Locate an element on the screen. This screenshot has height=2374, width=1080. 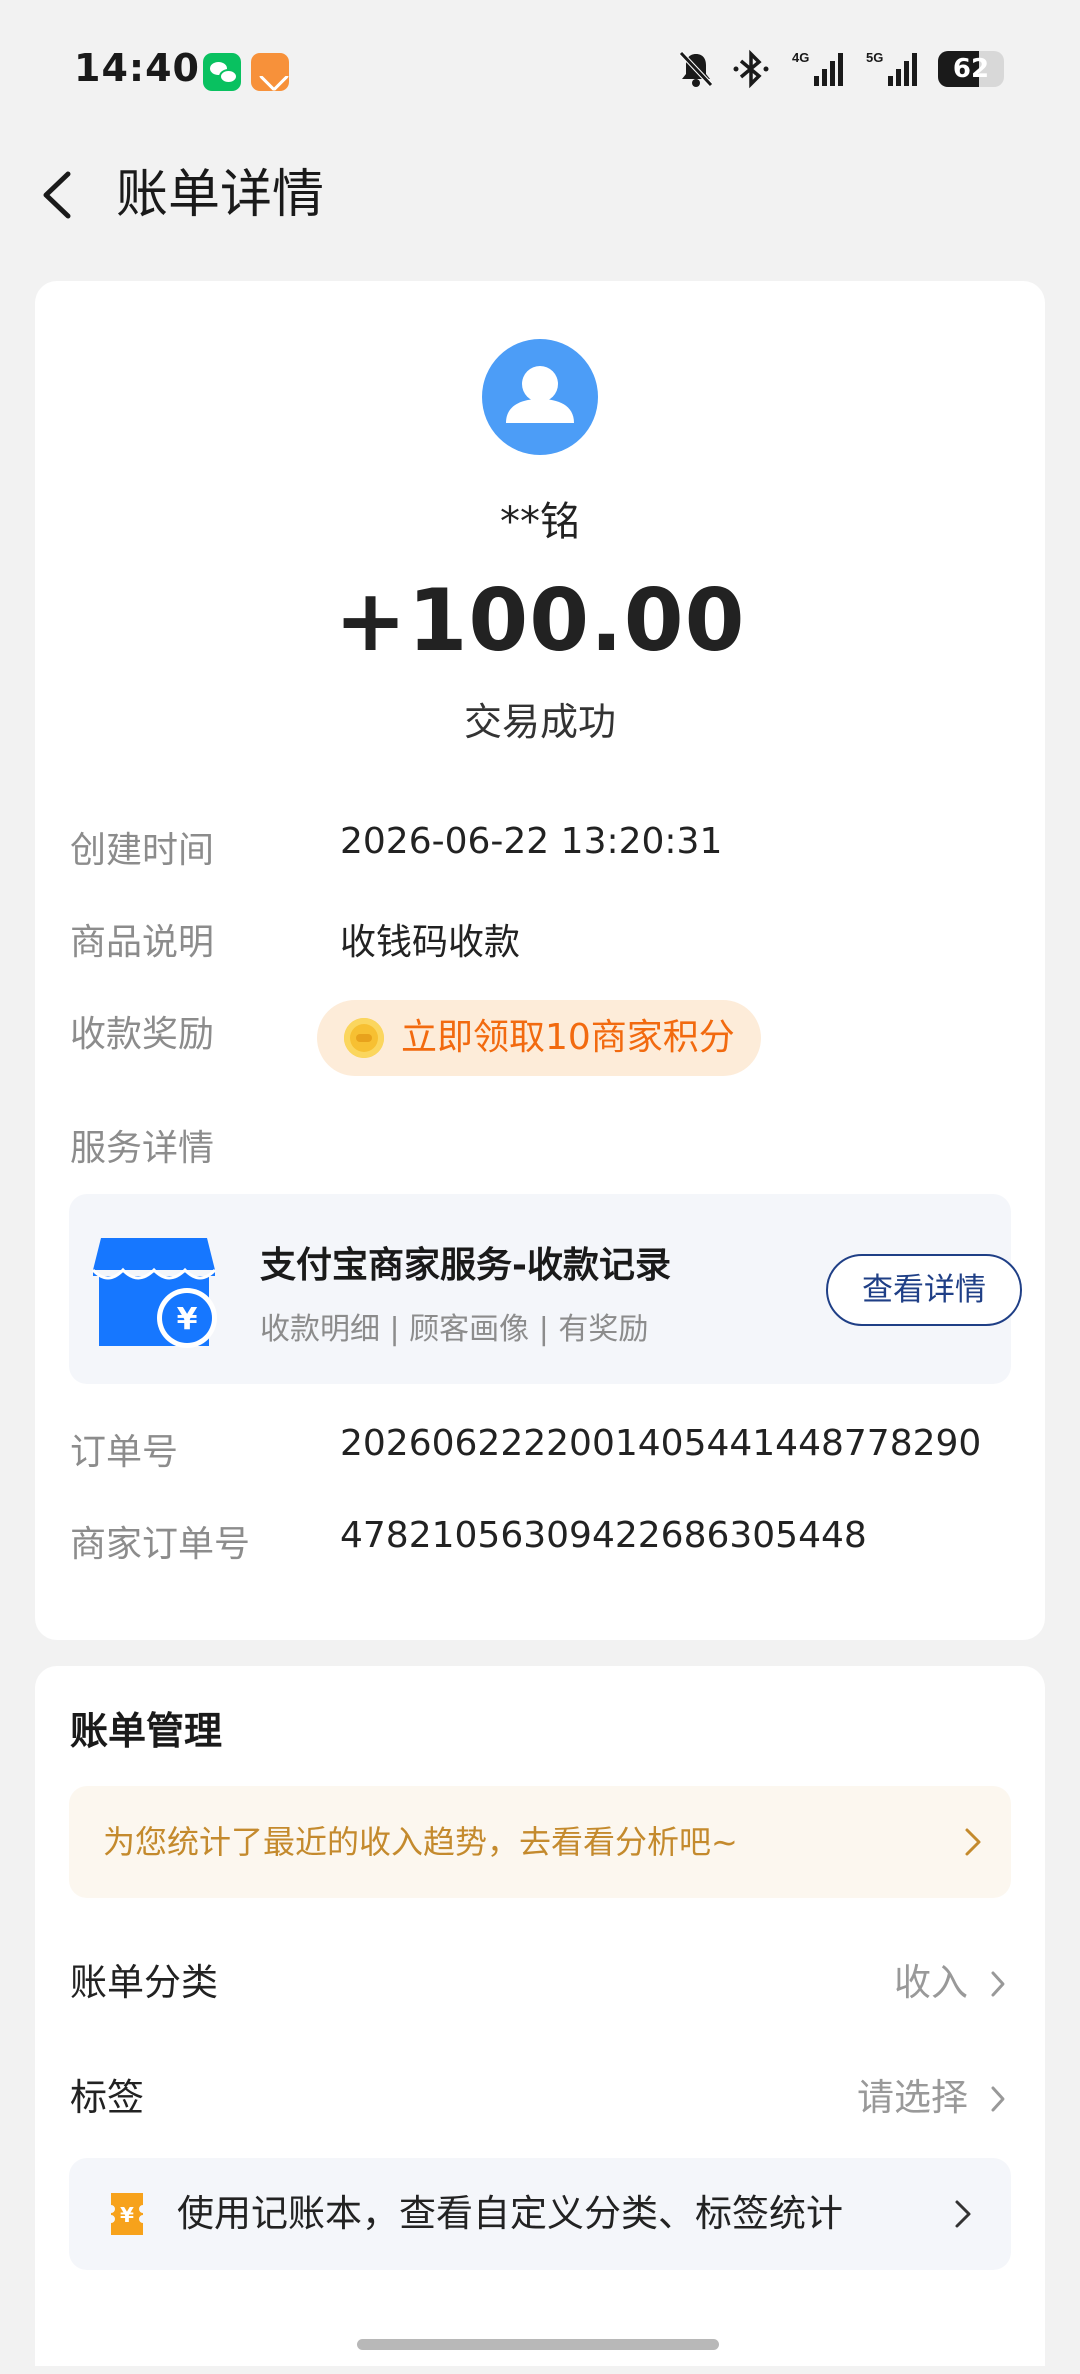
signal-4g-icon: 4G is located at coordinates (818, 69).